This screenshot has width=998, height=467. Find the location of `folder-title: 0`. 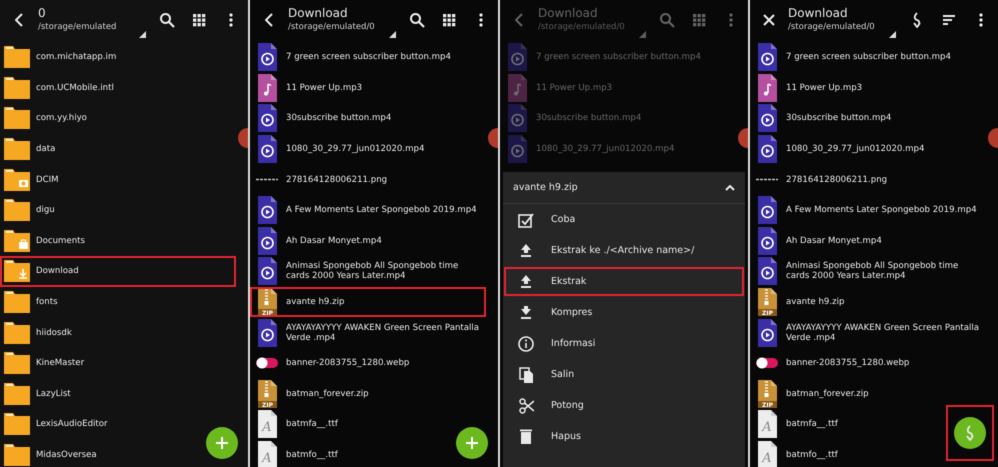

folder-title: 0 is located at coordinates (42, 14).